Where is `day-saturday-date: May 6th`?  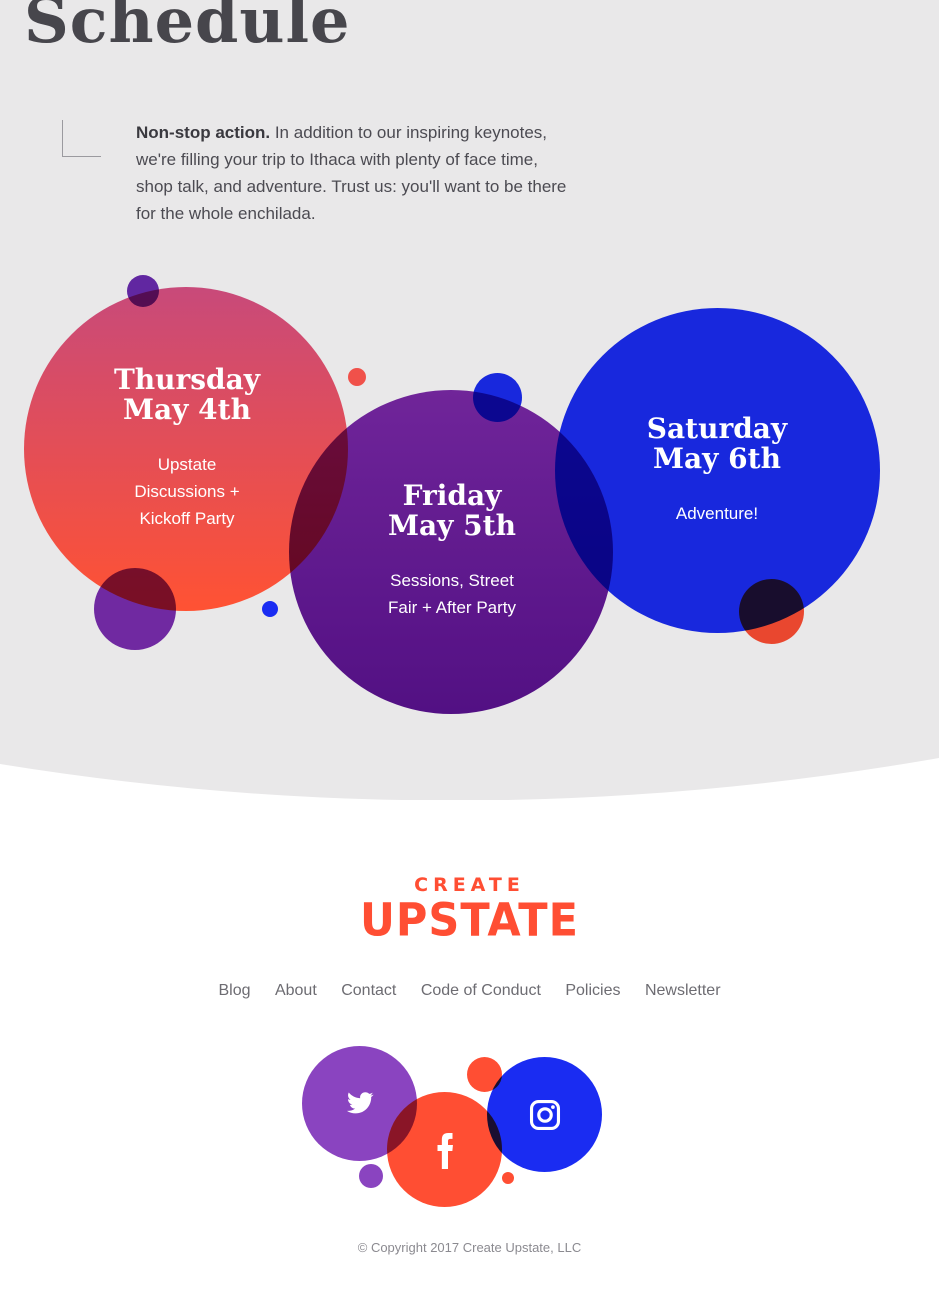
day-saturday-date: May 6th is located at coordinates (717, 458).